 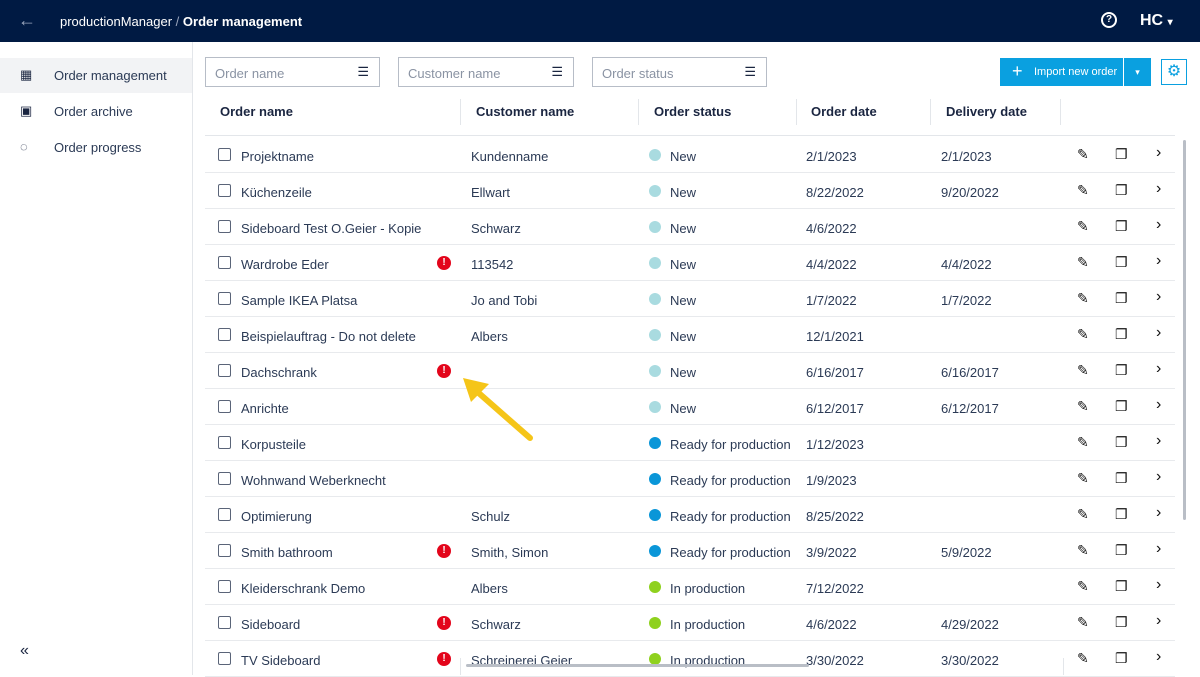 I want to click on gear-icon: ⚙, so click(x=1174, y=72).